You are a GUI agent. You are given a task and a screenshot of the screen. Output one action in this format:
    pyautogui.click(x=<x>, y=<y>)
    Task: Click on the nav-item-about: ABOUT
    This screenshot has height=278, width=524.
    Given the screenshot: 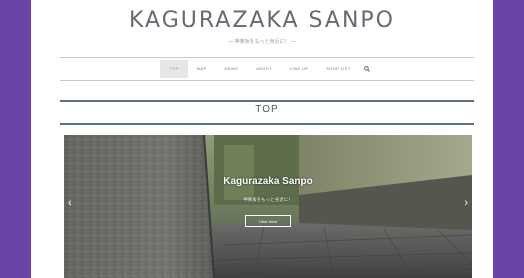 What is the action you would take?
    pyautogui.click(x=264, y=69)
    